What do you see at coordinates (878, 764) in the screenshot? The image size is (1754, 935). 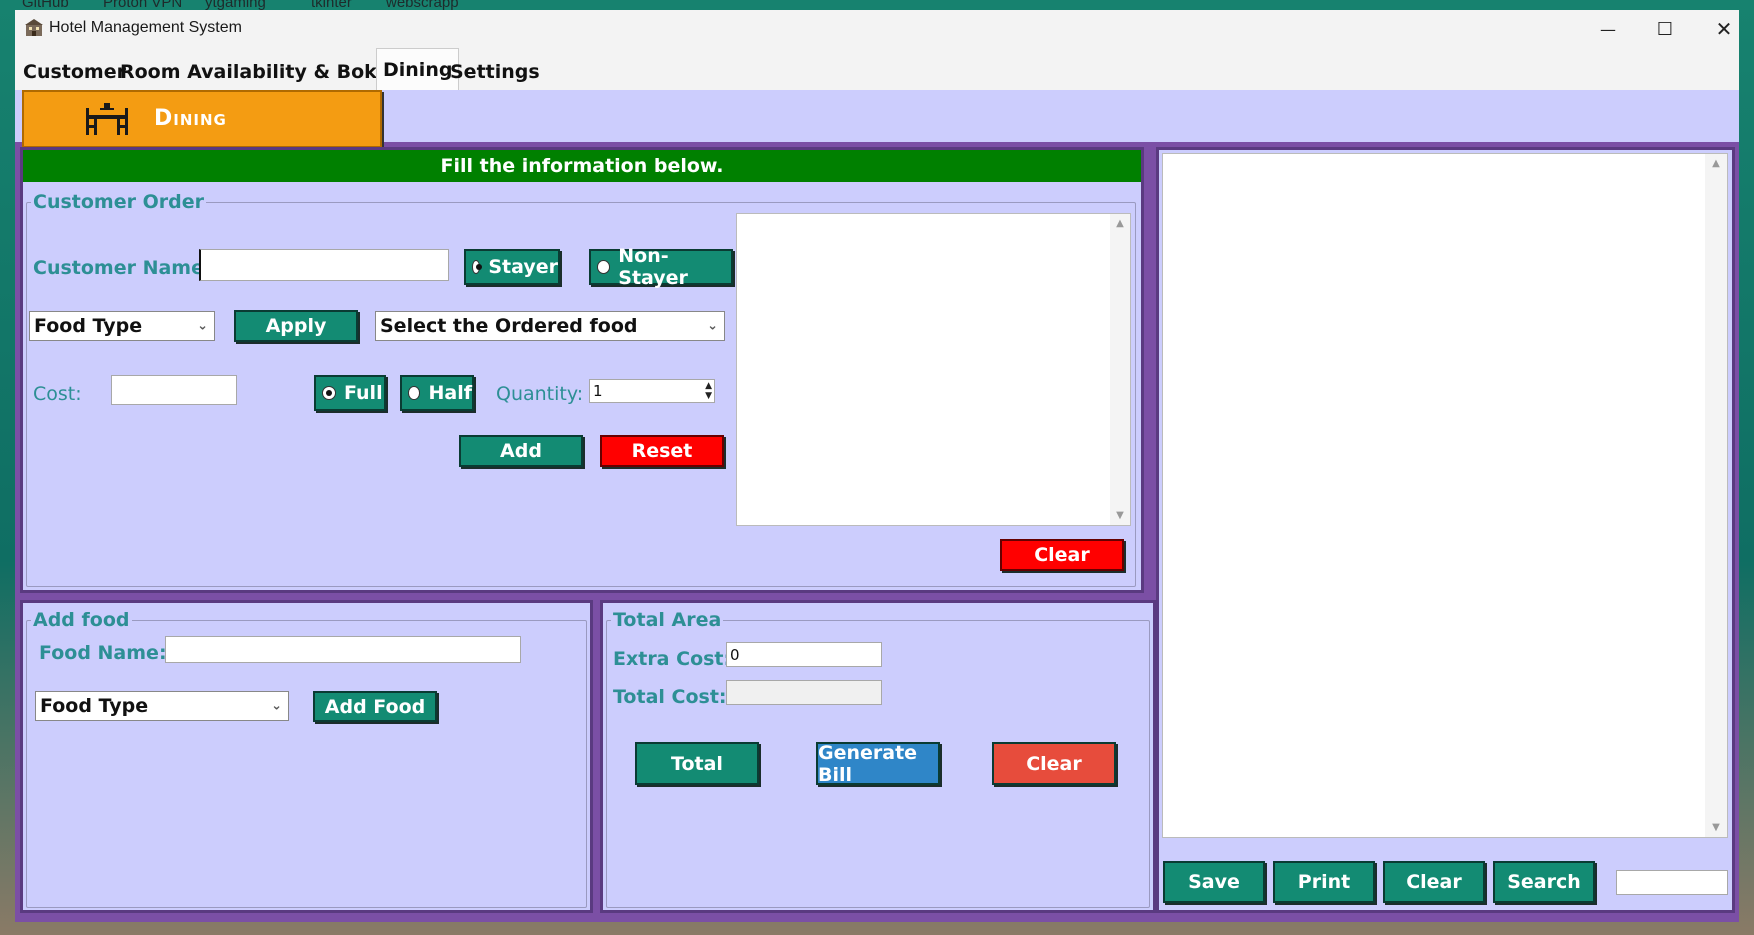 I see `generate-bill-button: Generate Bill` at bounding box center [878, 764].